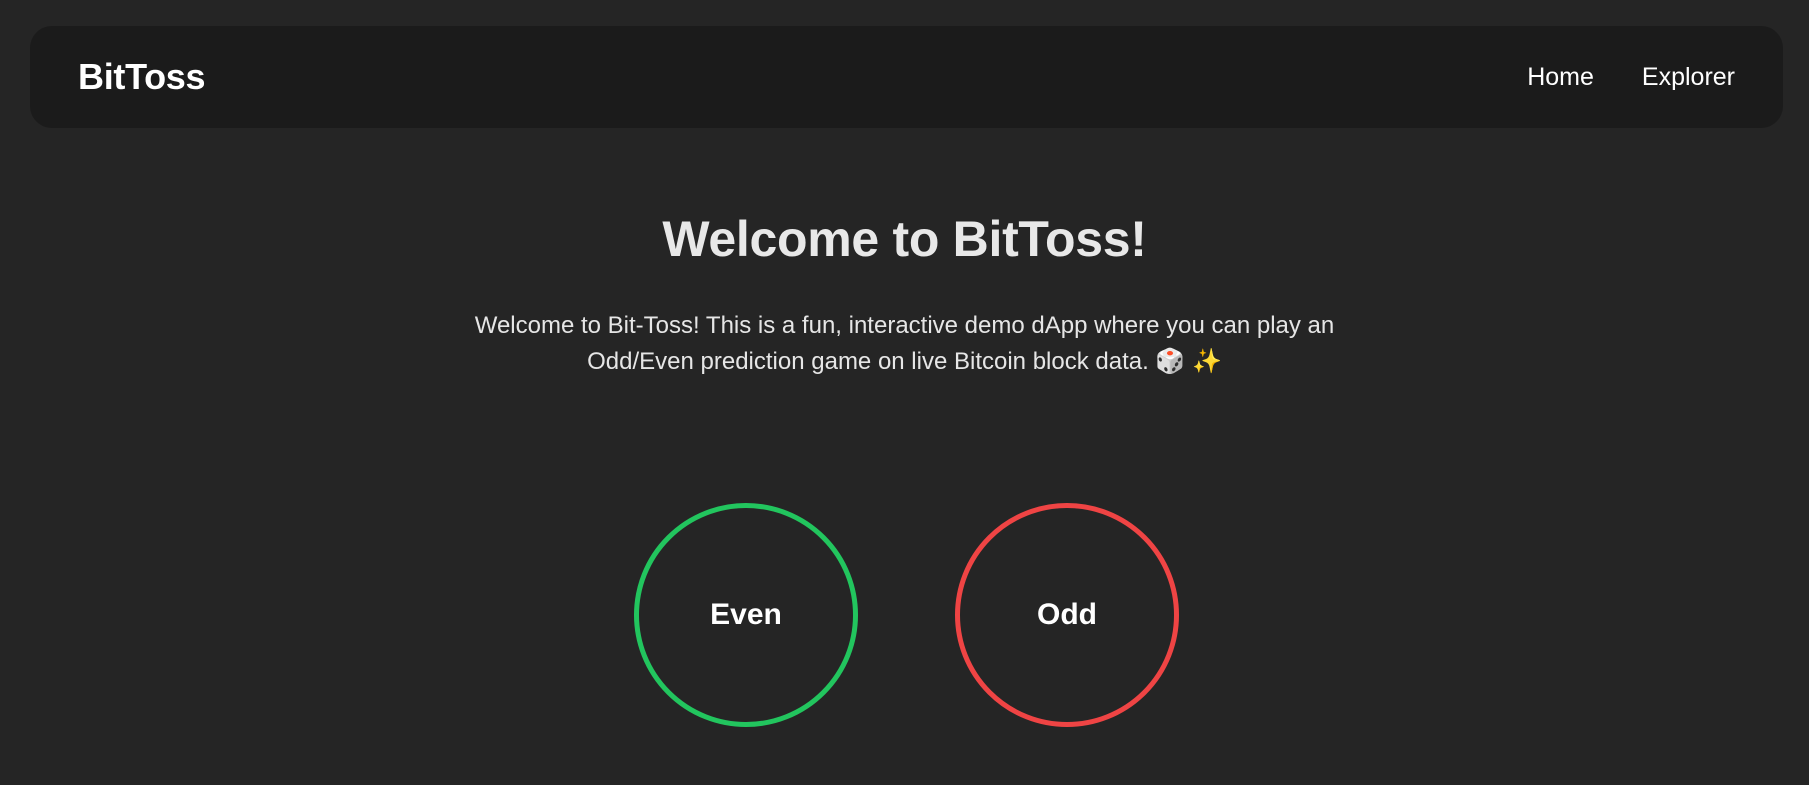 This screenshot has width=1809, height=785. I want to click on brand-logo: BitToss, so click(142, 77).